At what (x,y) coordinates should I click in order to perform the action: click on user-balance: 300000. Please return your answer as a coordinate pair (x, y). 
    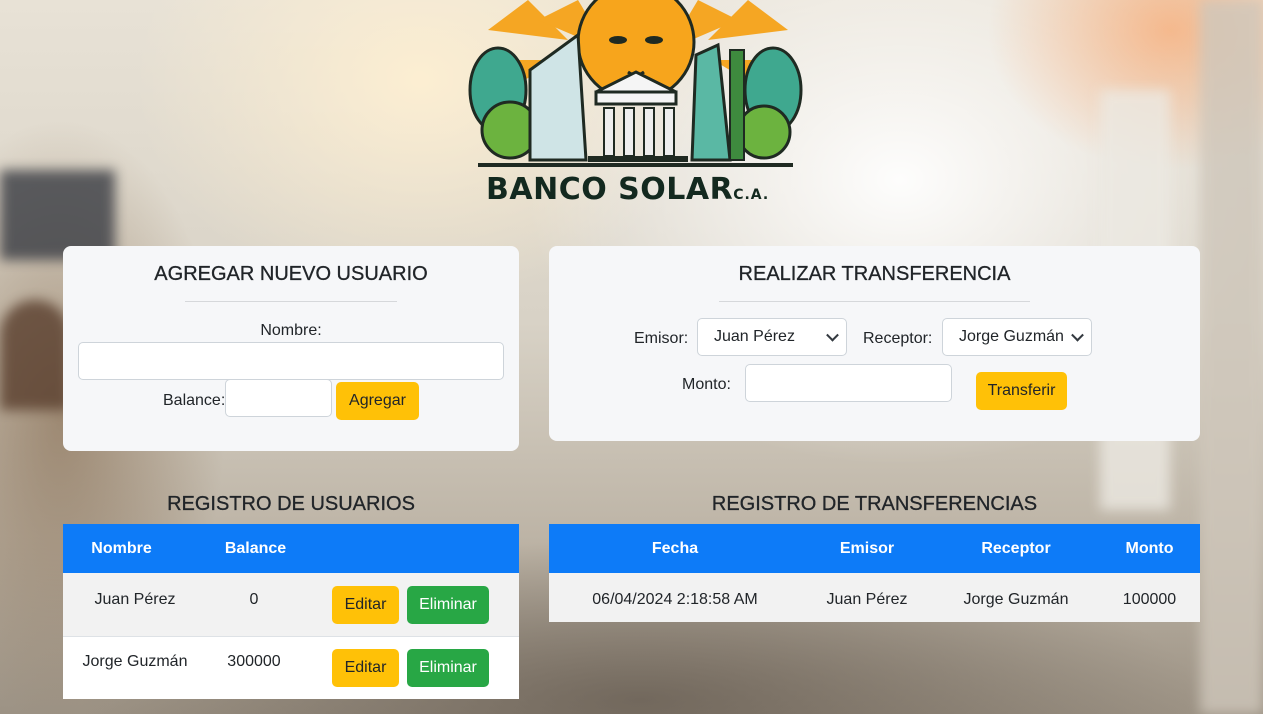
    Looking at the image, I should click on (254, 661).